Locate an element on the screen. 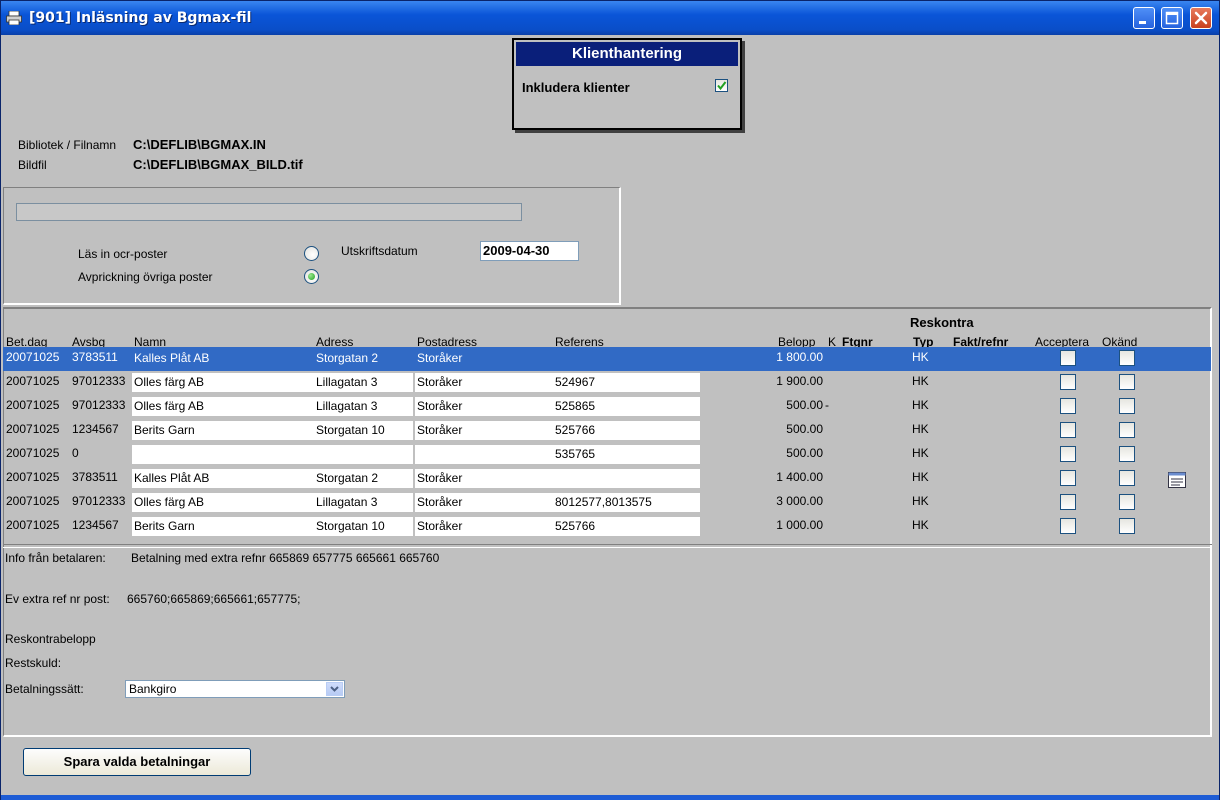 Image resolution: width=1220 pixels, height=800 pixels. amount-cell: 1 800.00 is located at coordinates (799, 357).